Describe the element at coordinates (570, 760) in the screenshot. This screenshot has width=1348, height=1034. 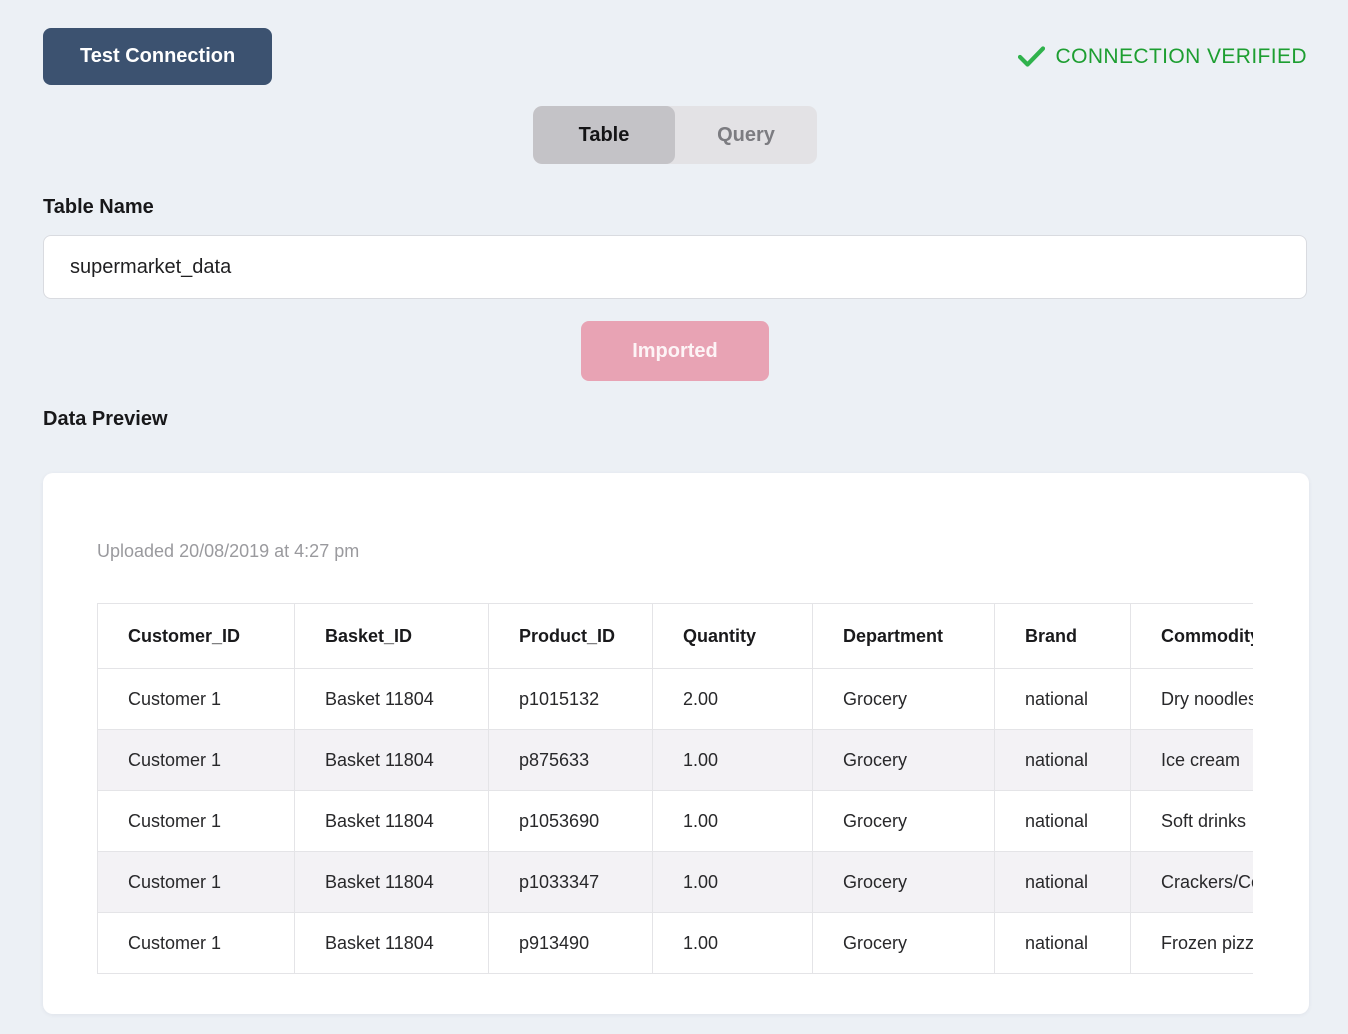
I see `cell-product_id: p875633` at that location.